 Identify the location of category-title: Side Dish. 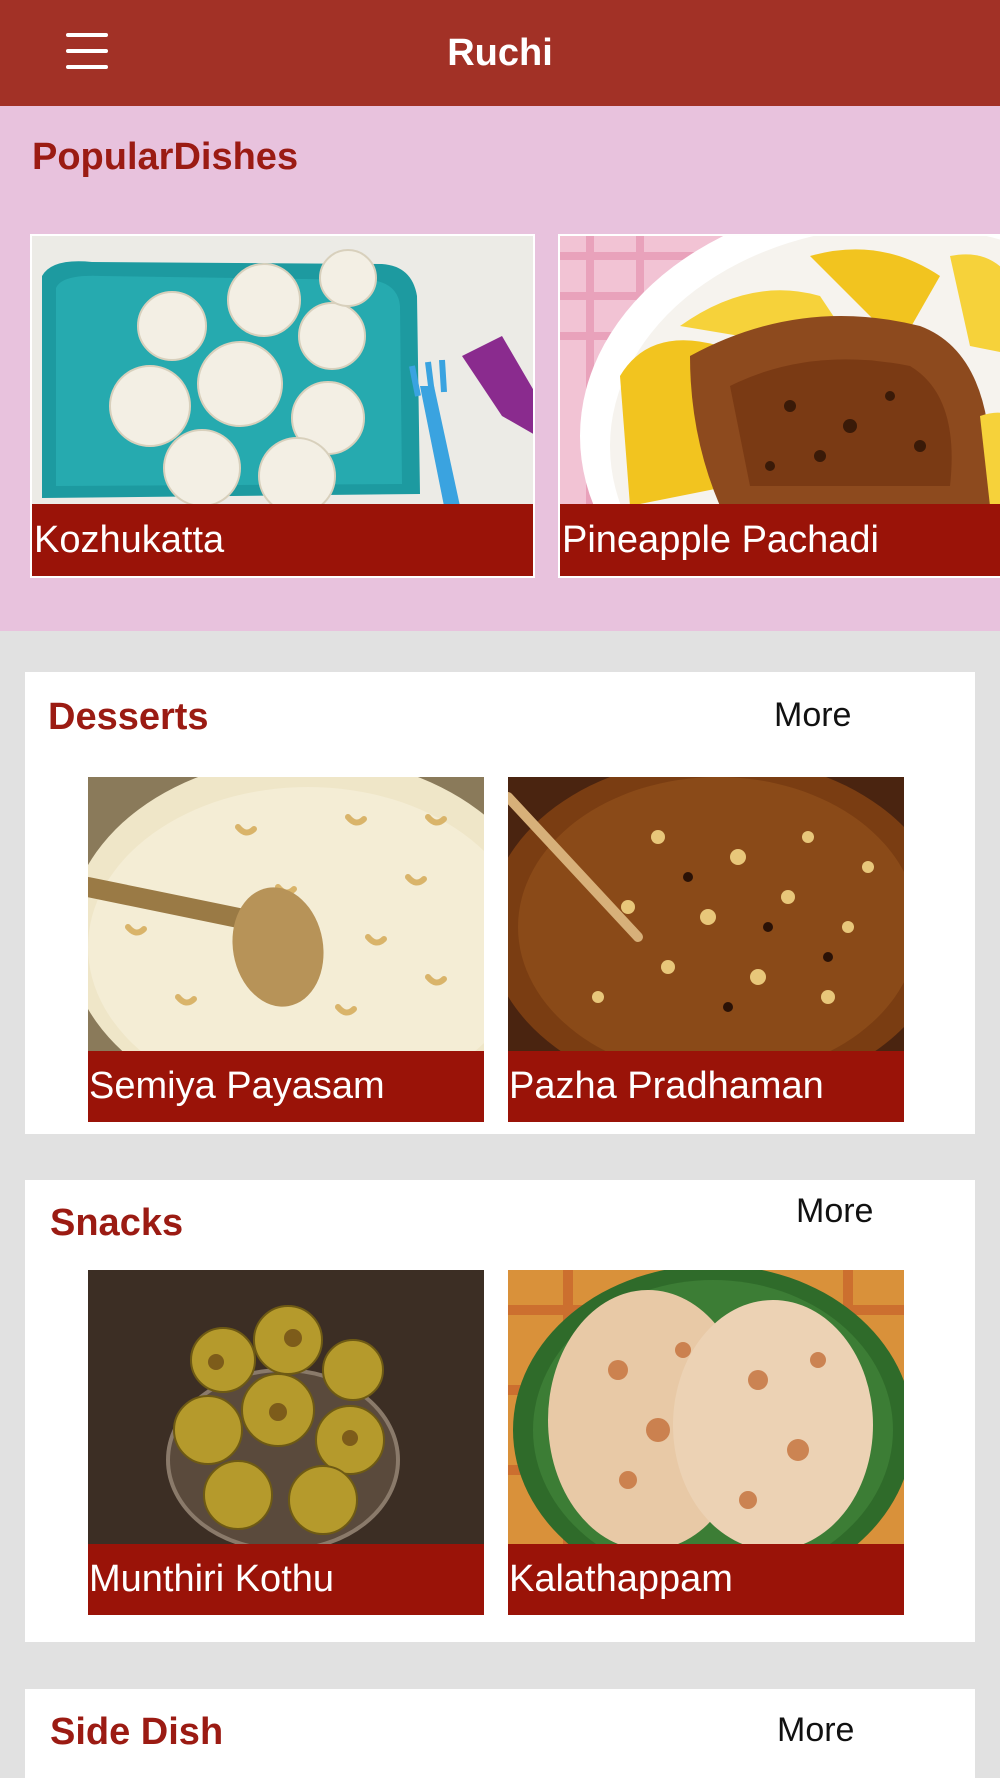
(137, 1732).